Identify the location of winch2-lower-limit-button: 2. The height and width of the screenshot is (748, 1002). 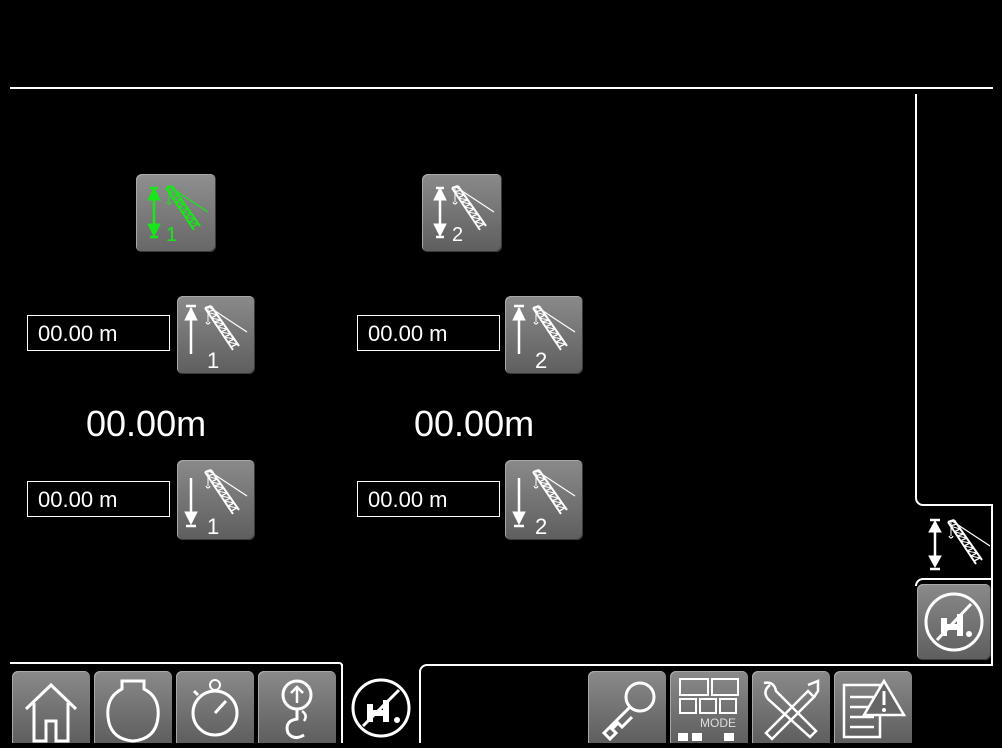
(544, 500).